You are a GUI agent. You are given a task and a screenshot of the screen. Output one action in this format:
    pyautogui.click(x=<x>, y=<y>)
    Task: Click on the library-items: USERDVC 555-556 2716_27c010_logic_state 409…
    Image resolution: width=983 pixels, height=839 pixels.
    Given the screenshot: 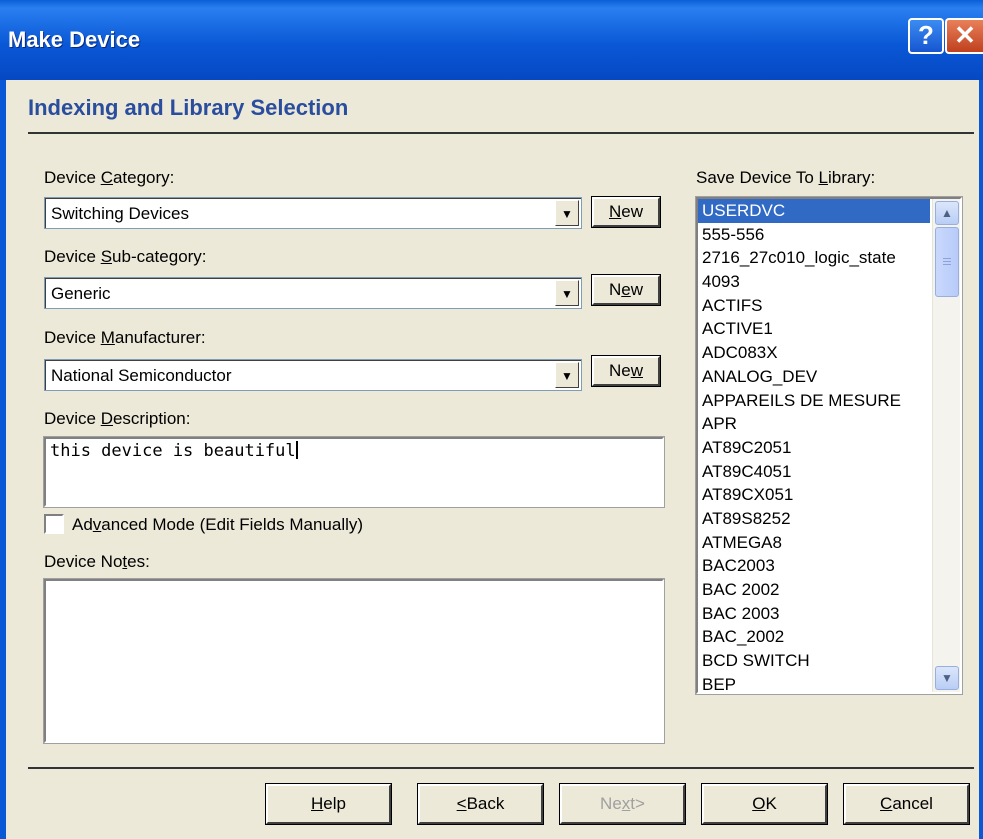 What is the action you would take?
    pyautogui.click(x=814, y=445)
    